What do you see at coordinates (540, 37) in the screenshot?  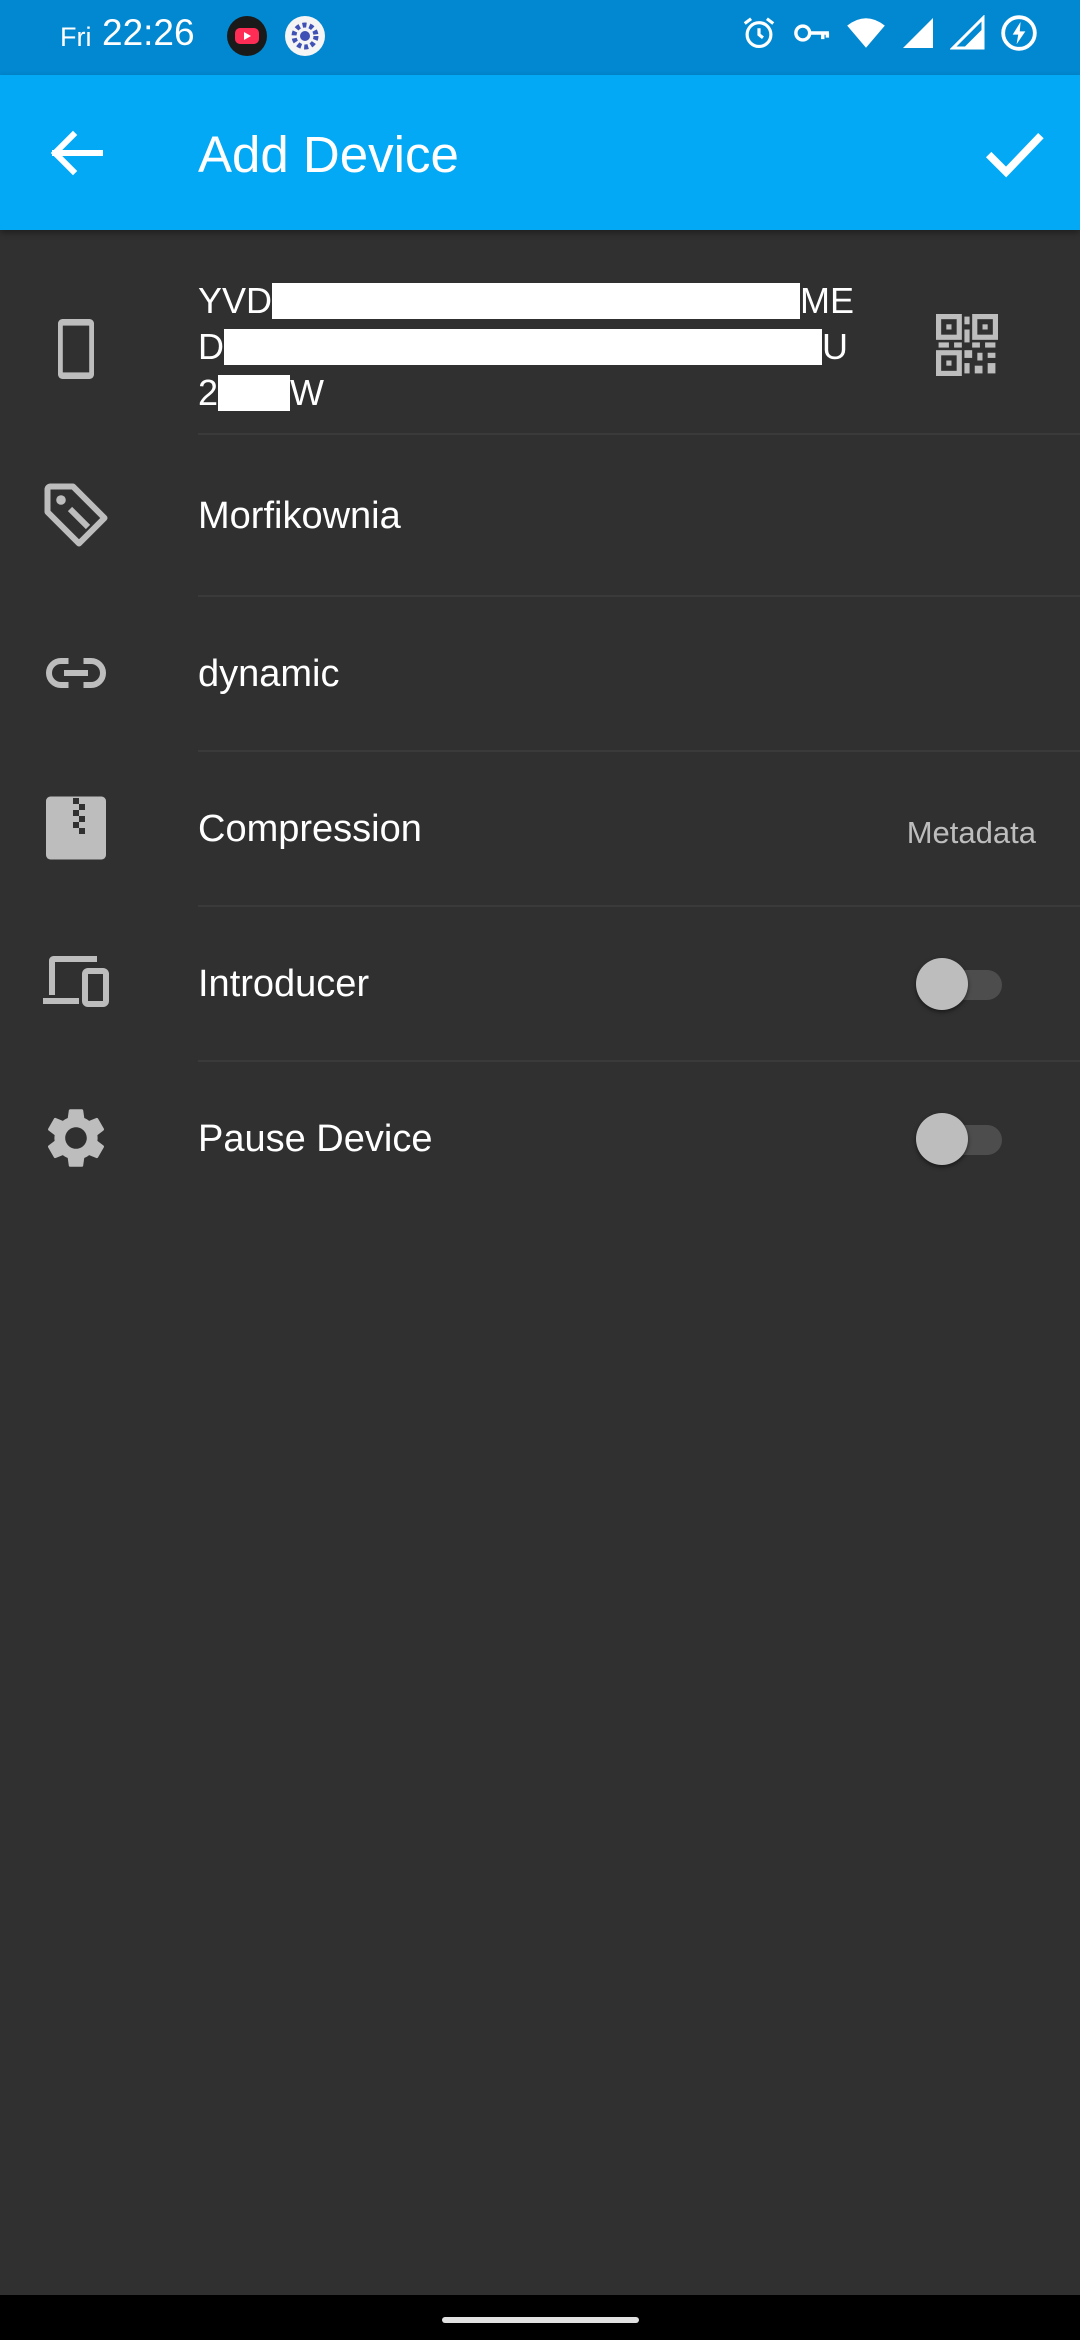 I see `status-bar: Fri 22:26` at bounding box center [540, 37].